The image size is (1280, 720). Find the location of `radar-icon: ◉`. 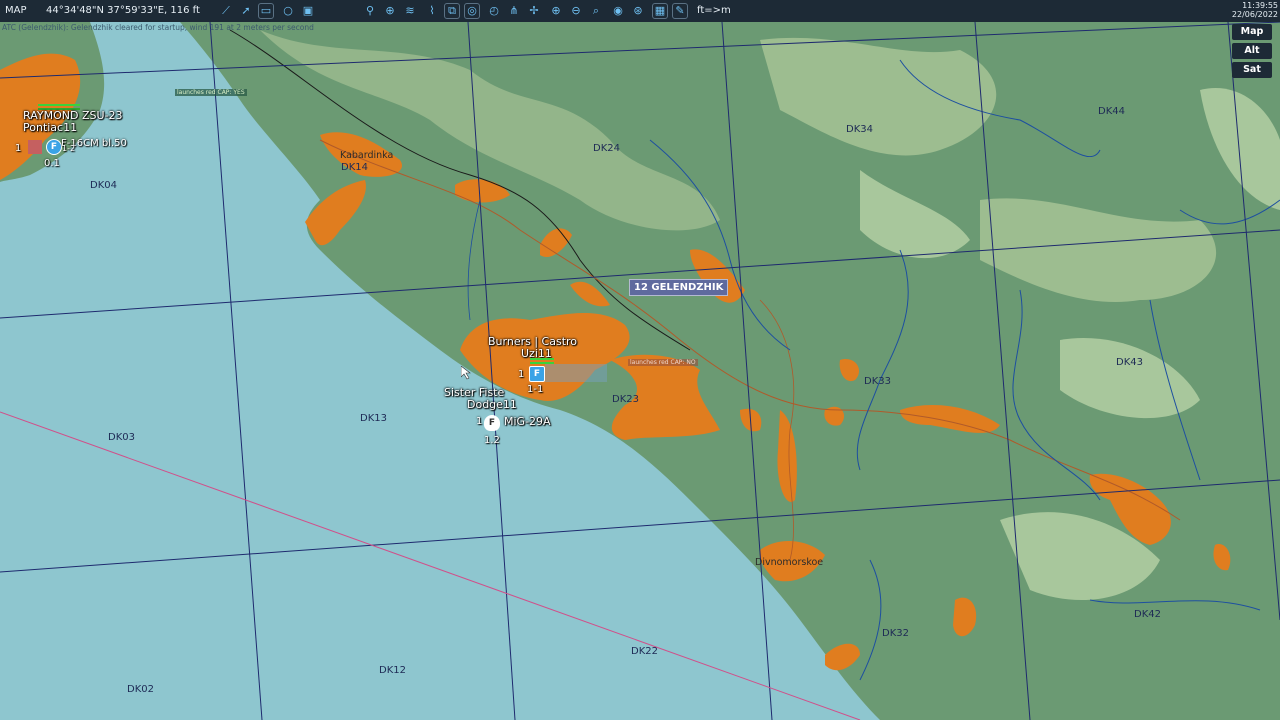

radar-icon: ◉ is located at coordinates (618, 11).